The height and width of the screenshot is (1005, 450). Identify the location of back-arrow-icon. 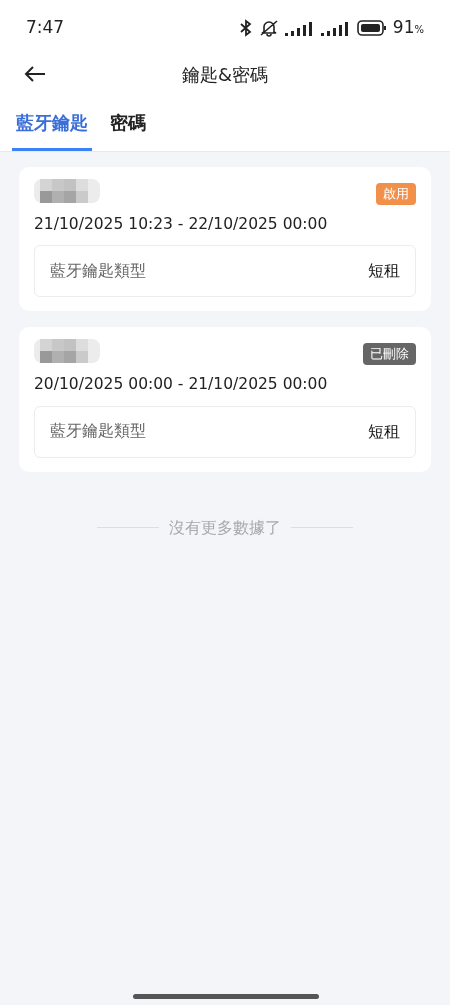
(35, 74).